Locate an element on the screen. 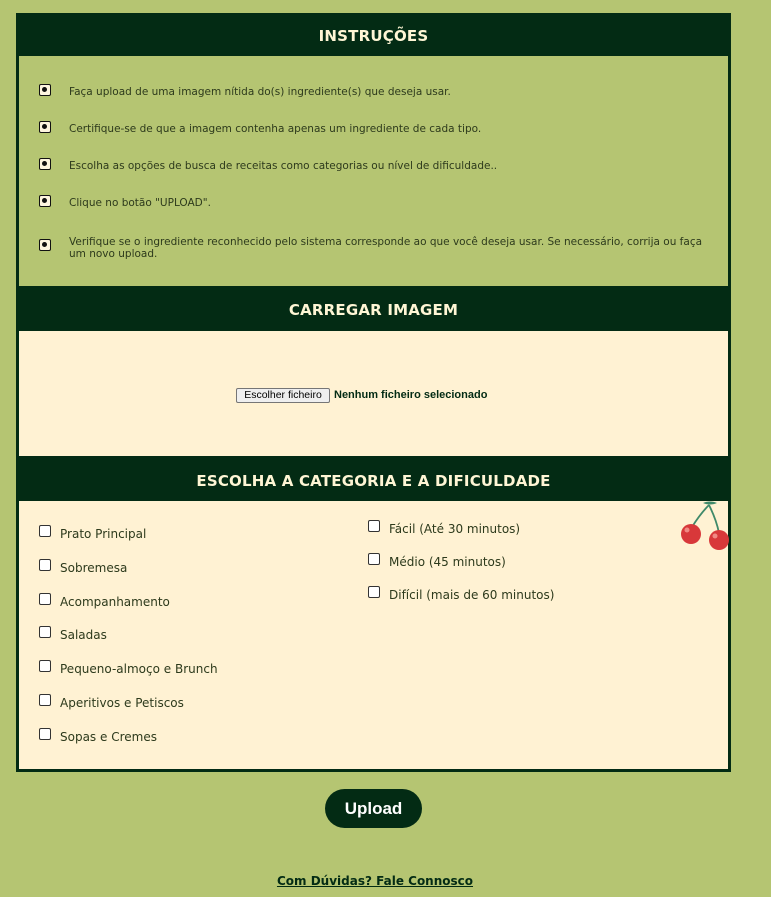  category-header: ESCOLHA A CATEGORIA E A DIFICULDADE is located at coordinates (373, 478).